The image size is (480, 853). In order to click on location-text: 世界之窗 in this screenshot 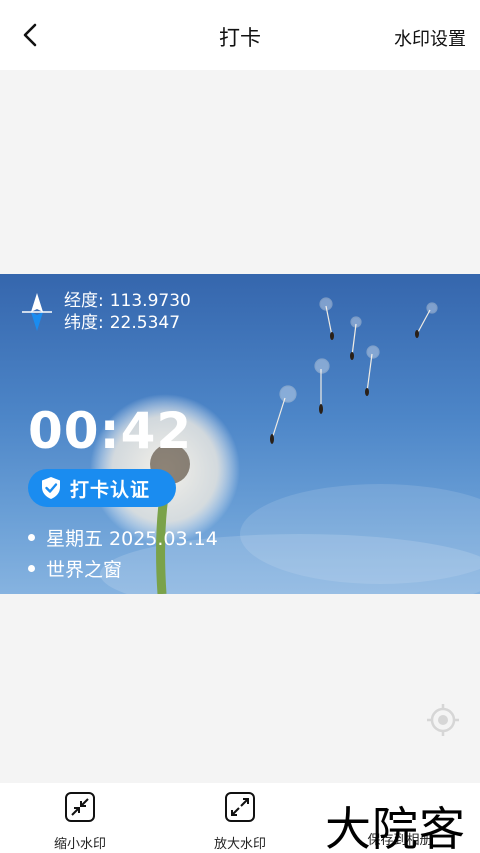, I will do `click(84, 570)`.